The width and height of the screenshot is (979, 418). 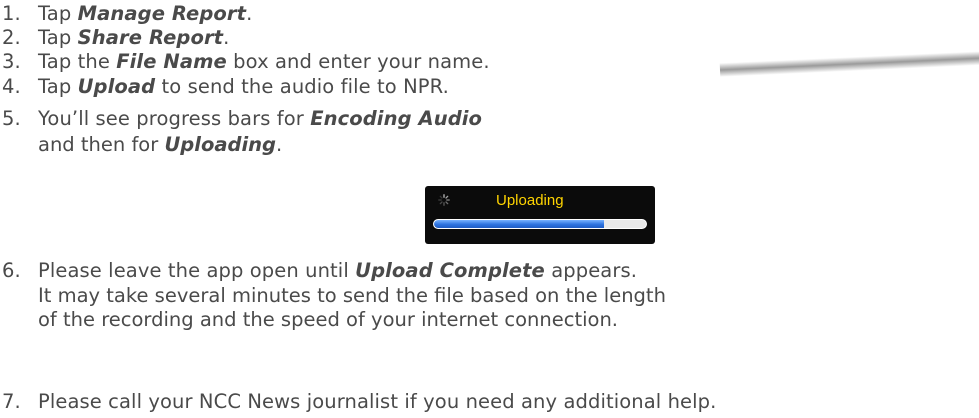 What do you see at coordinates (519, 224) in the screenshot?
I see `upload-progress-fill` at bounding box center [519, 224].